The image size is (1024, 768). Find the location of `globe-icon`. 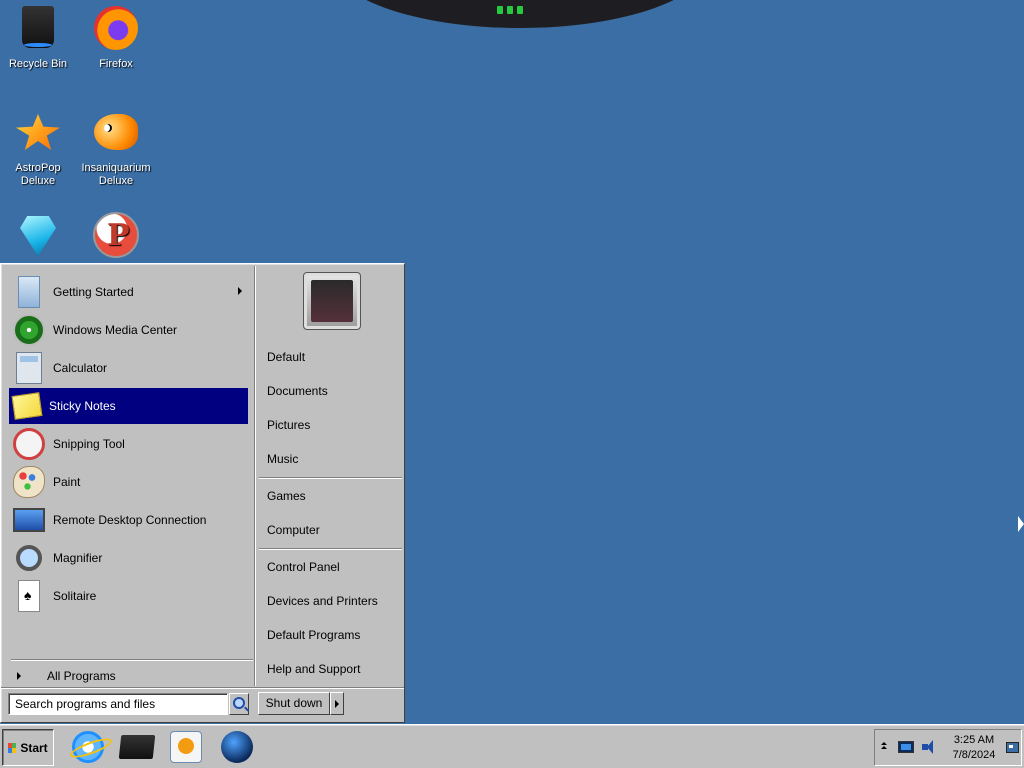

globe-icon is located at coordinates (237, 747).